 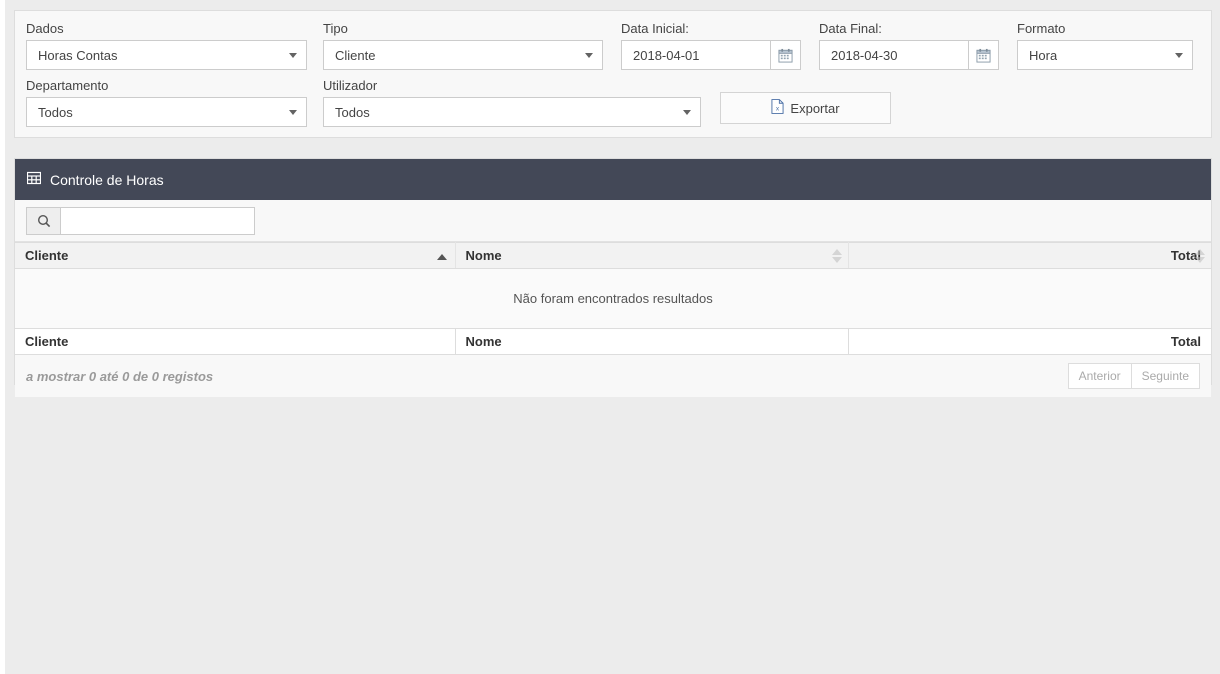 I want to click on table-grid-icon, so click(x=34, y=179).